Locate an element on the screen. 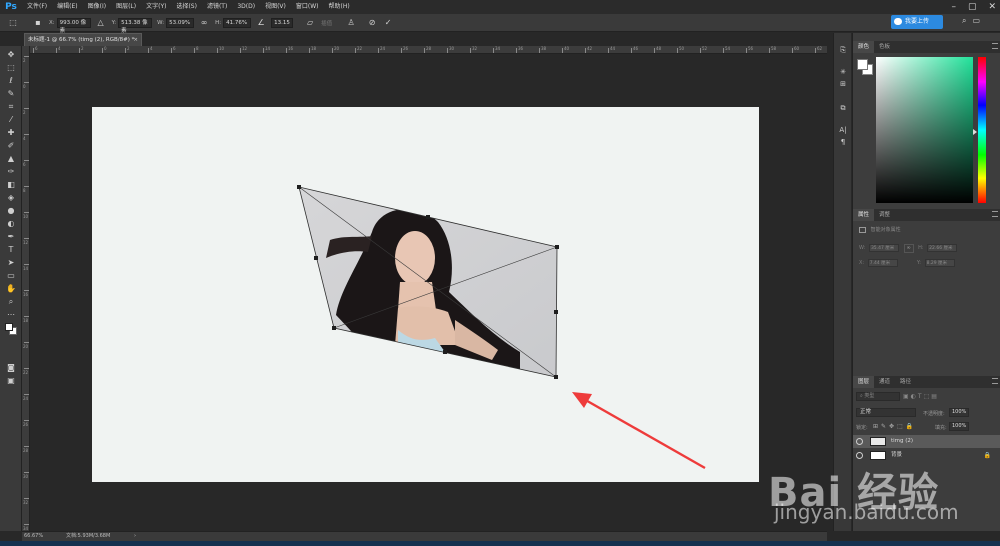 The width and height of the screenshot is (1000, 546). fill-label: 填充: is located at coordinates (941, 428).